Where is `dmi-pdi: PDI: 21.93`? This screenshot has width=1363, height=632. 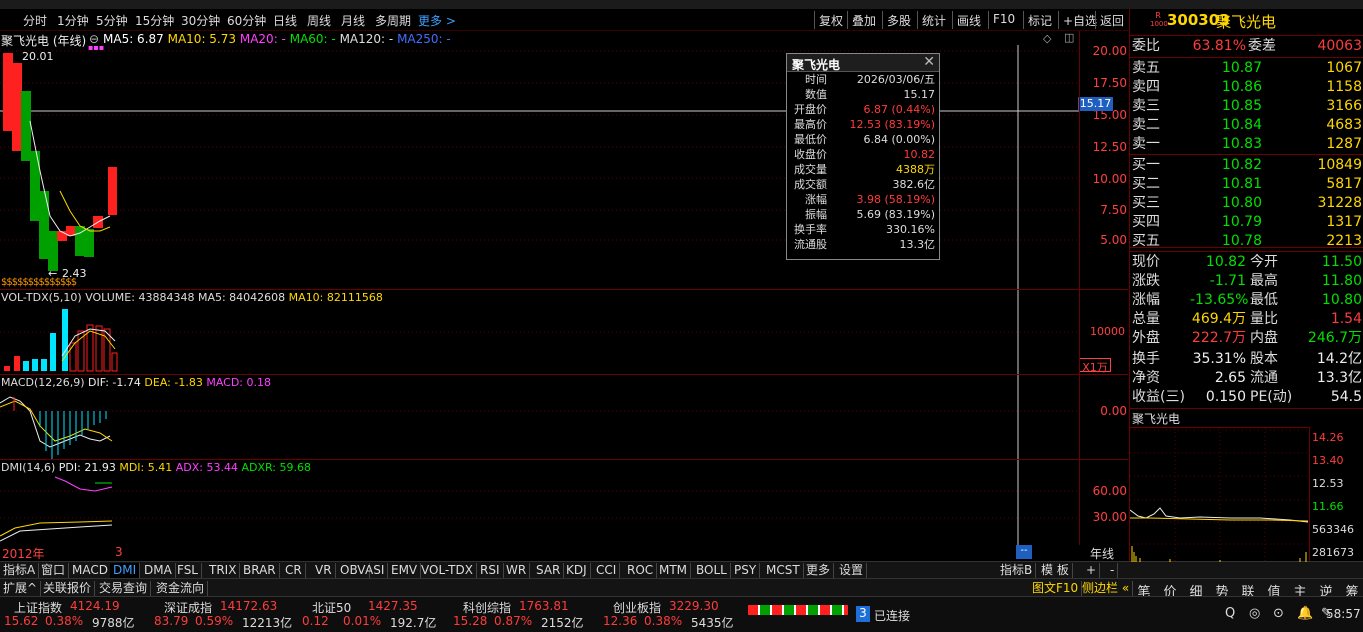 dmi-pdi: PDI: 21.93 is located at coordinates (87, 467).